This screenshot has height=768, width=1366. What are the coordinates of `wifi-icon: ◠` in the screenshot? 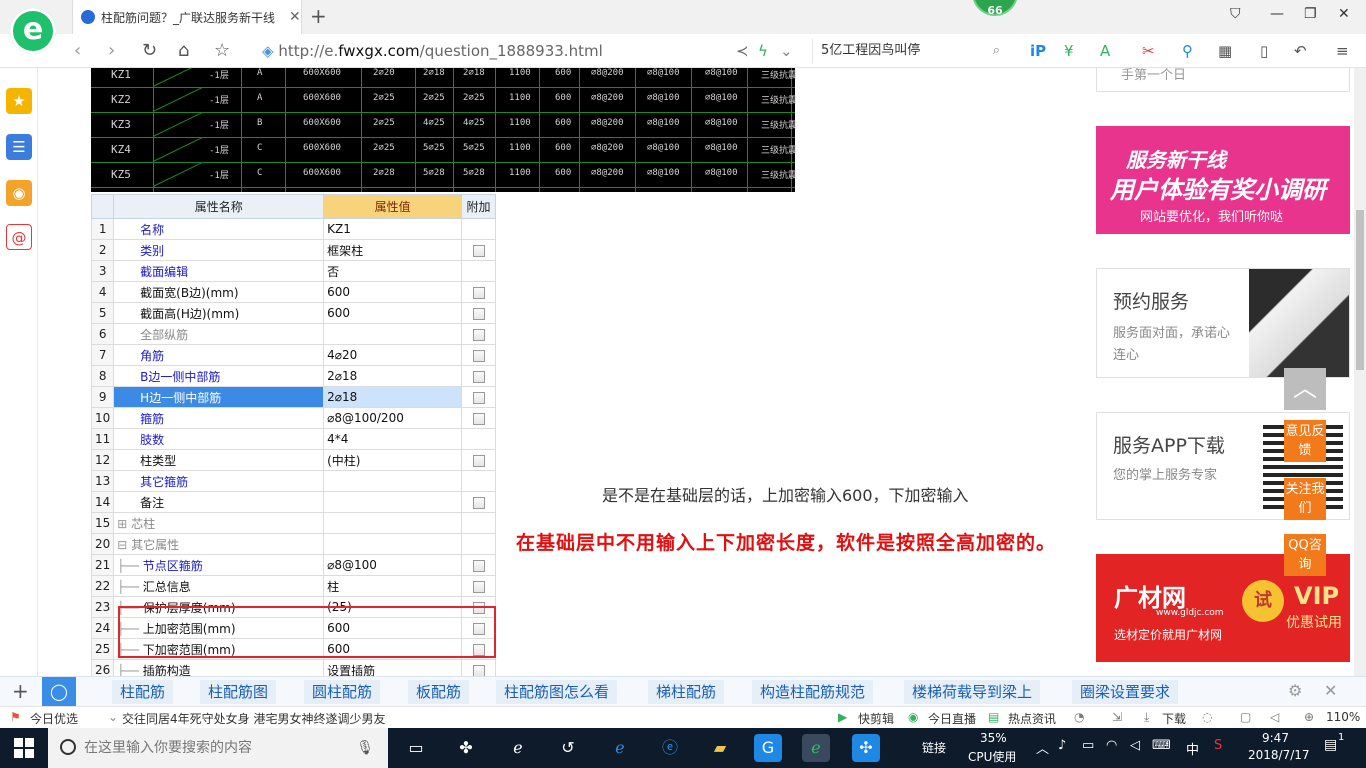 It's located at (1111, 745).